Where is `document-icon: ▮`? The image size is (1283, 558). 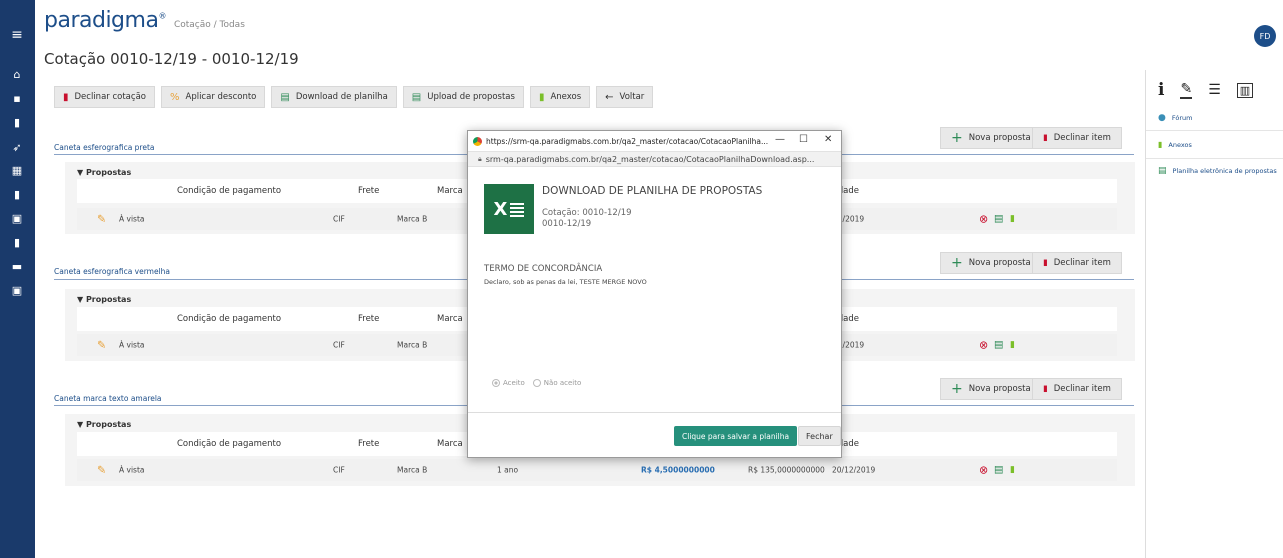
document-icon: ▮ is located at coordinates (17, 122).